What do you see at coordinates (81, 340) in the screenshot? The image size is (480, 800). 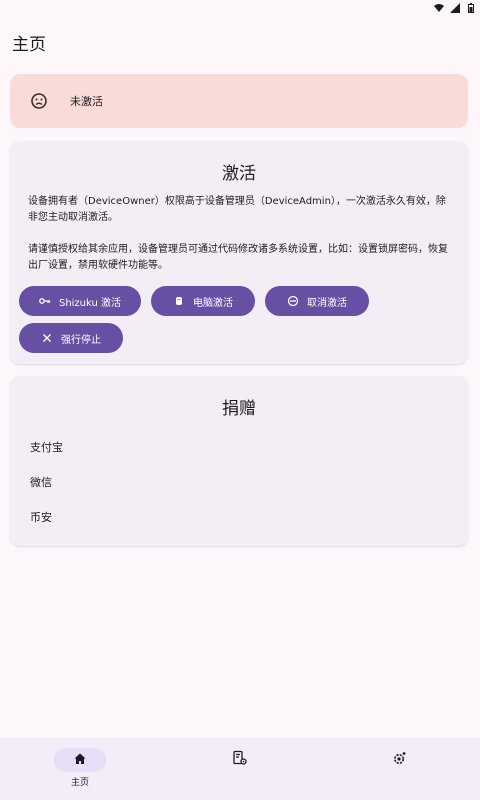 I see `force-stop-label: 强行停止` at bounding box center [81, 340].